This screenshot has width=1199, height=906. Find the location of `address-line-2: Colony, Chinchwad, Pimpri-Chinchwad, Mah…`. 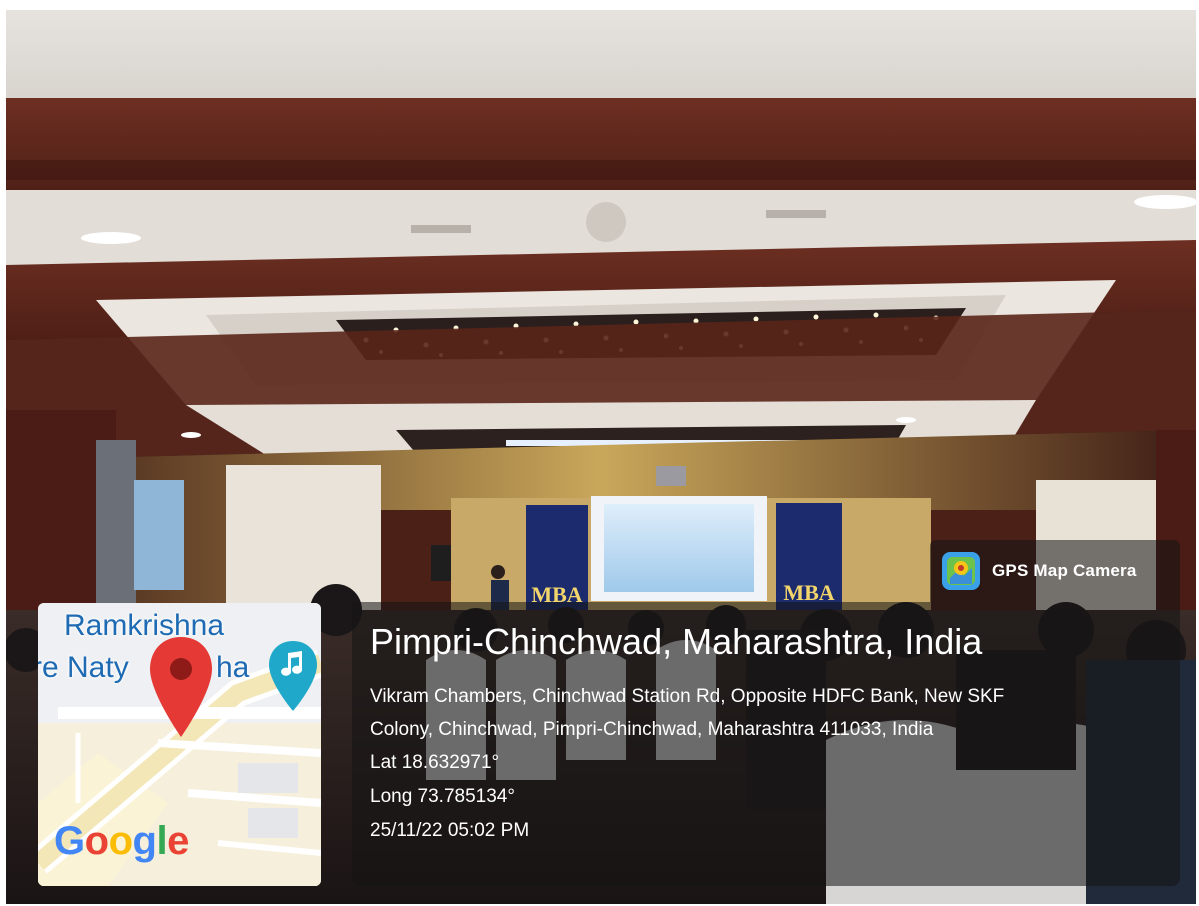

address-line-2: Colony, Chinchwad, Pimpri-Chinchwad, Mah… is located at coordinates (652, 729).